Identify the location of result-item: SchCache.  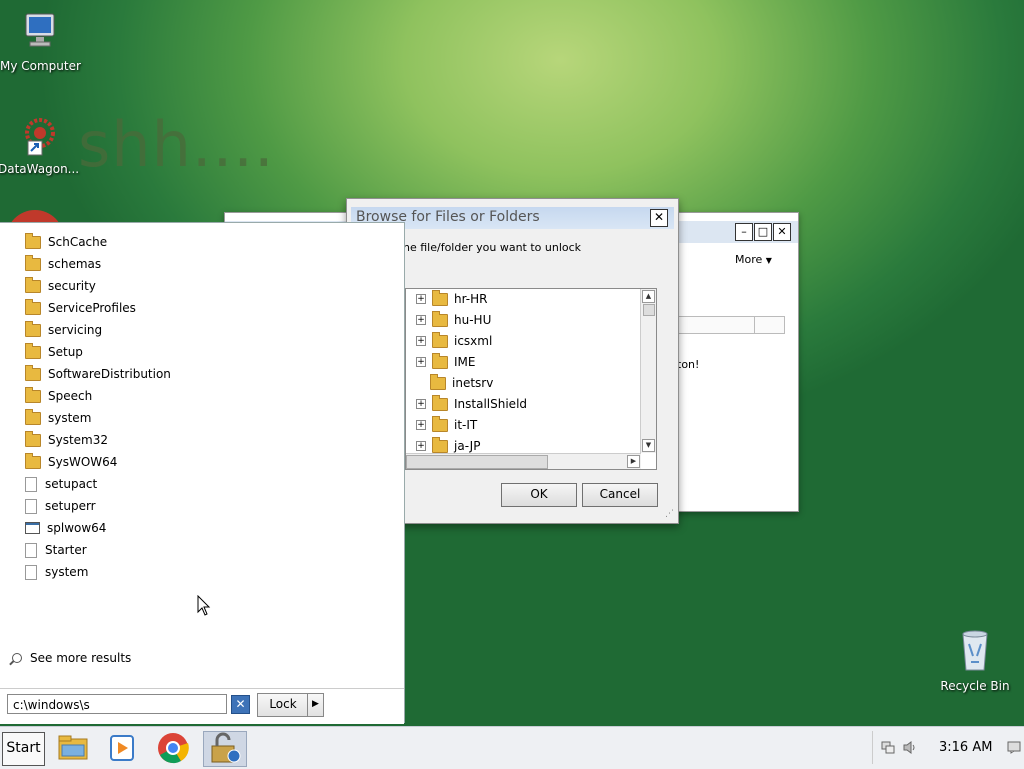
(66, 242).